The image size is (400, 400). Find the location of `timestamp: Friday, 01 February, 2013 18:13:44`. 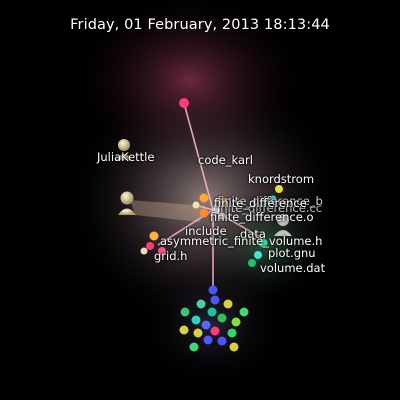

timestamp: Friday, 01 February, 2013 18:13:44 is located at coordinates (200, 25).